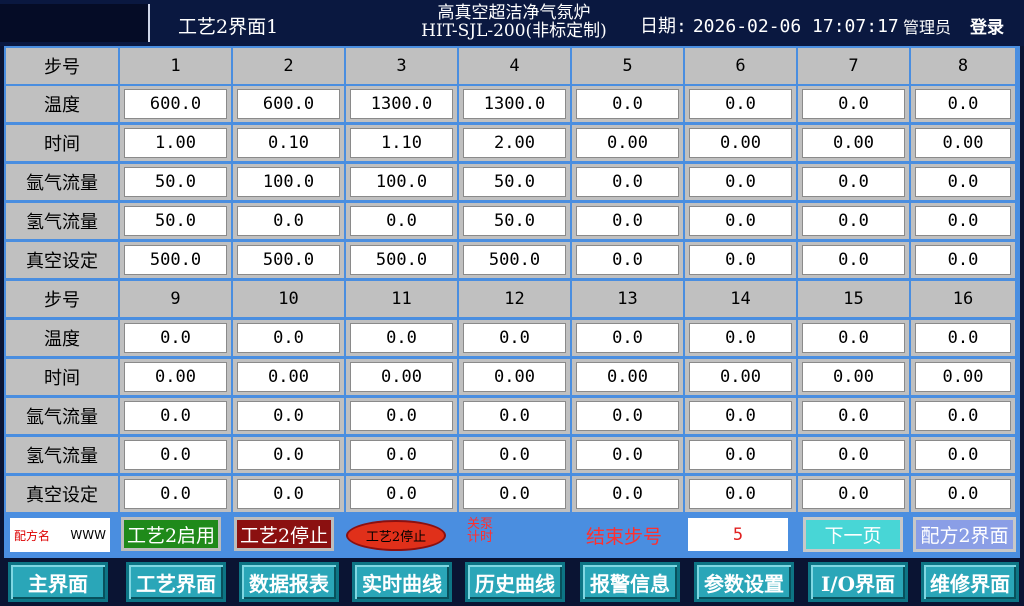 The height and width of the screenshot is (606, 1024). I want to click on nav-button-8: 维修界面, so click(970, 582).